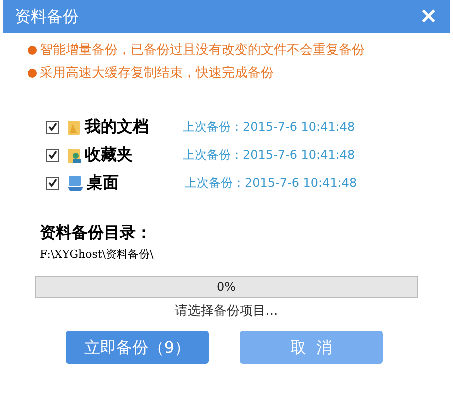 This screenshot has height=401, width=453. What do you see at coordinates (311, 347) in the screenshot?
I see `cancel-button: 取 消` at bounding box center [311, 347].